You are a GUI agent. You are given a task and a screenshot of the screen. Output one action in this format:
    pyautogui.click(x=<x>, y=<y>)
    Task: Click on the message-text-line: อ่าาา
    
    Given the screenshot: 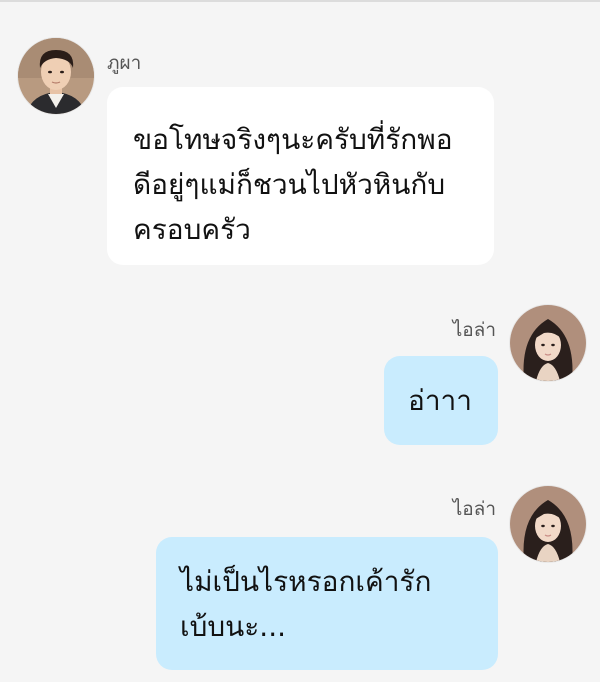 What is the action you would take?
    pyautogui.click(x=440, y=400)
    